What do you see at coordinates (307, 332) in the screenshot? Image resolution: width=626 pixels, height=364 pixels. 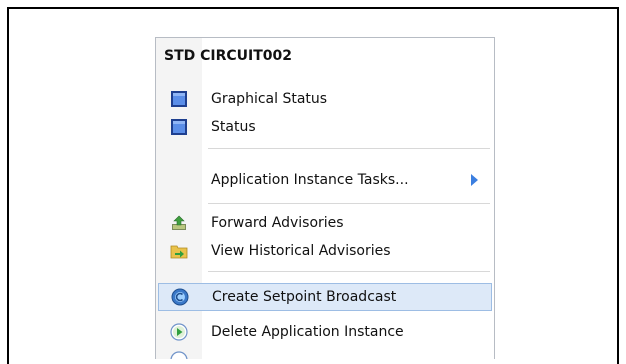 I see `menu-item-label: Delete Application Instance` at bounding box center [307, 332].